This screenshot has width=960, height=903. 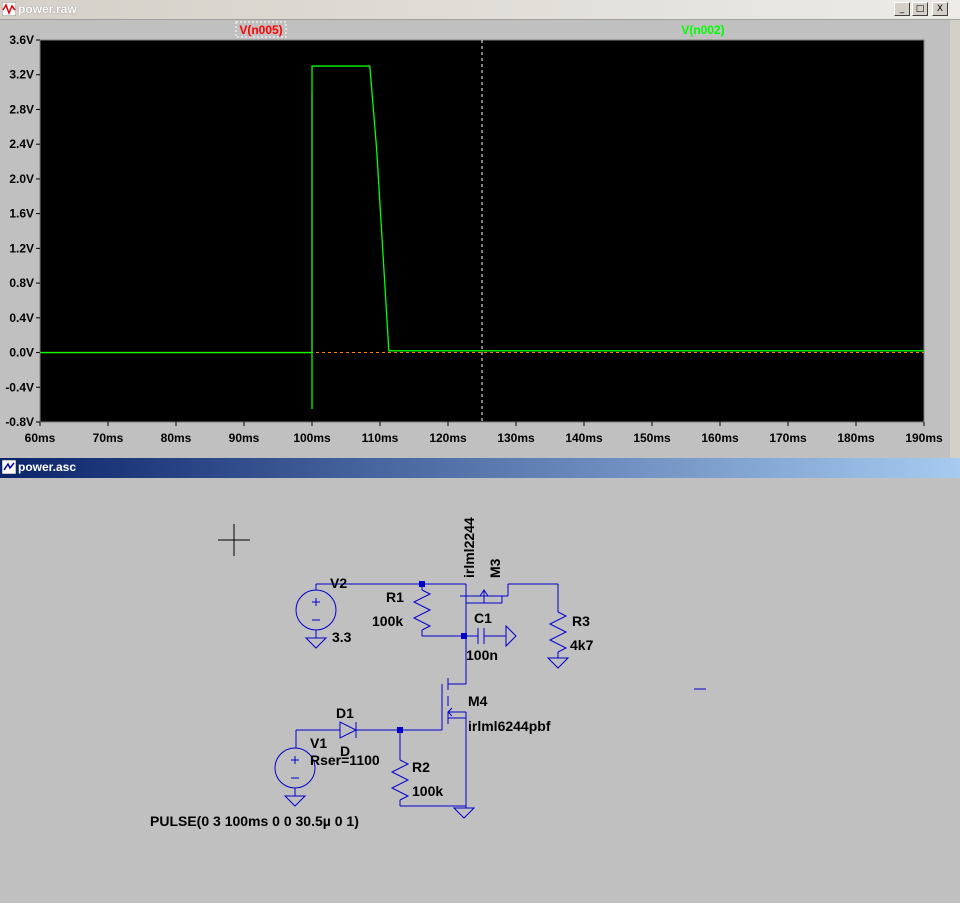 What do you see at coordinates (380, 438) in the screenshot?
I see `x-tick-label: 110ms` at bounding box center [380, 438].